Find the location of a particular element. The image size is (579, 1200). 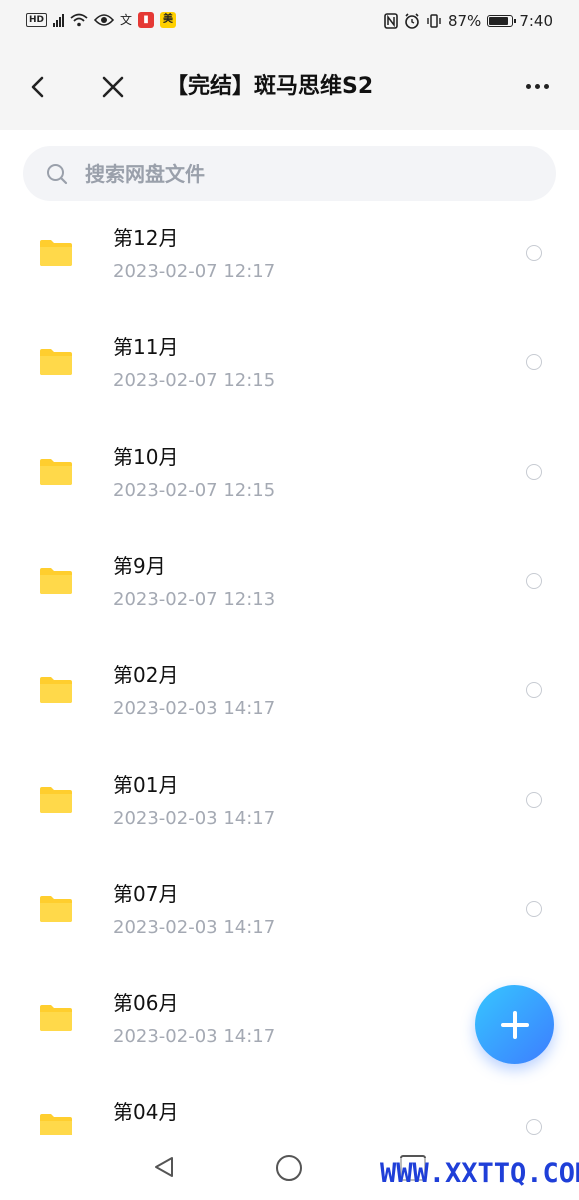

folder-name: 第07月 is located at coordinates (146, 893).